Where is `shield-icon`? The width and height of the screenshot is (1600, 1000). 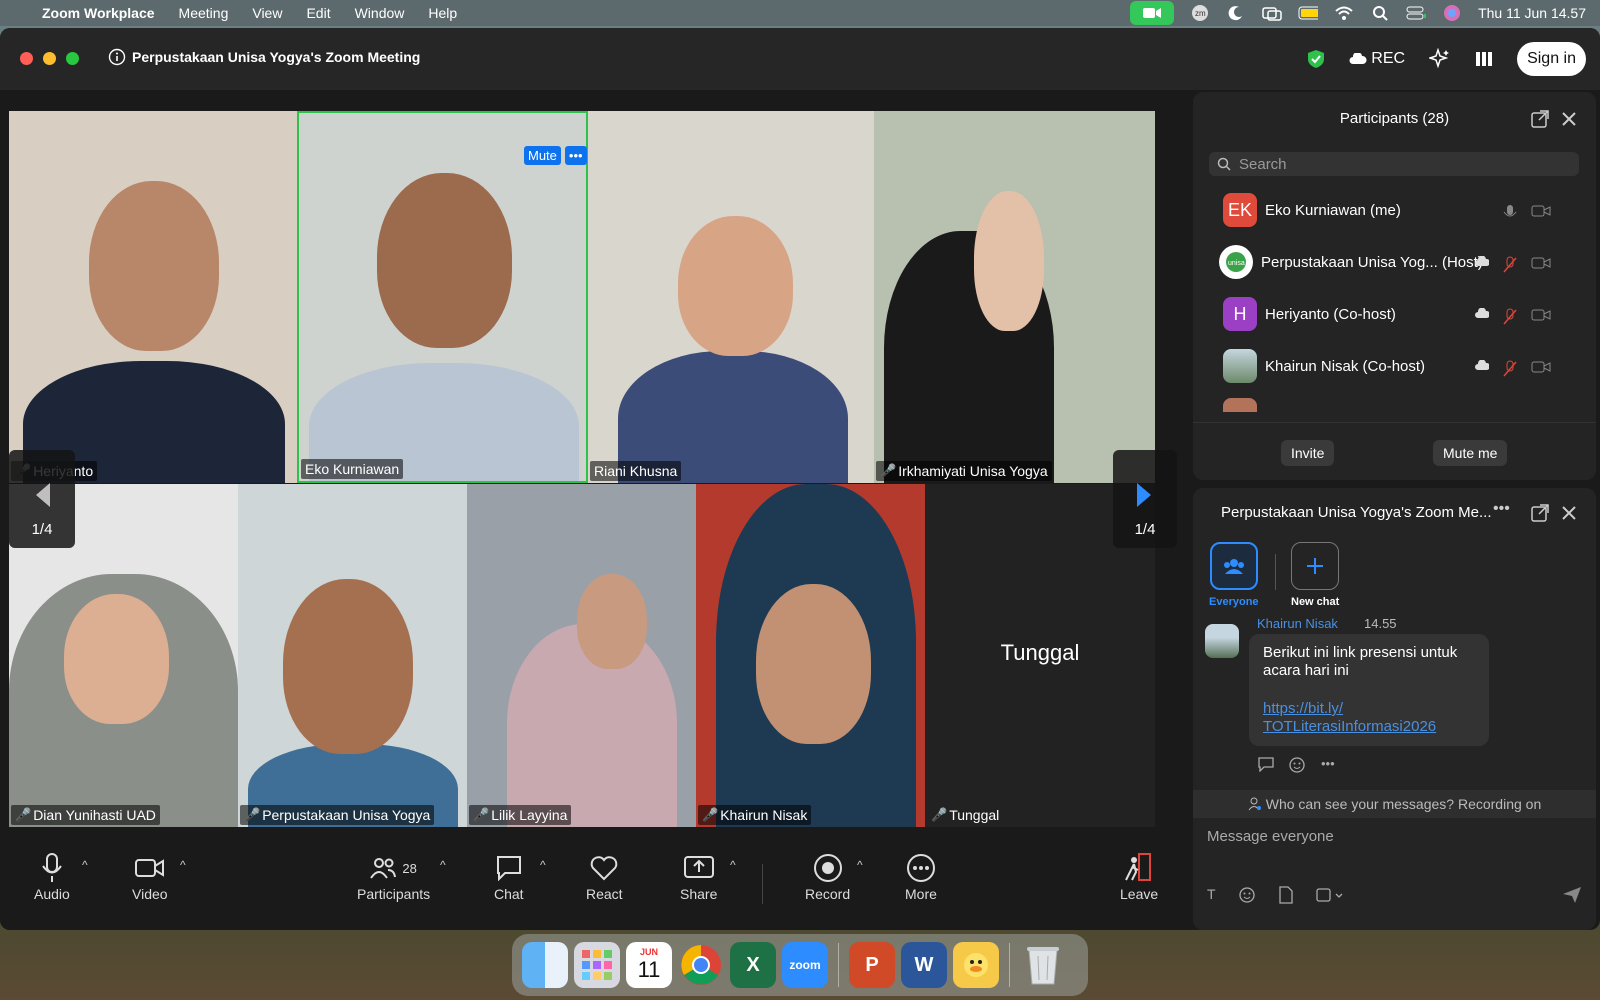
shield-icon is located at coordinates (1316, 59).